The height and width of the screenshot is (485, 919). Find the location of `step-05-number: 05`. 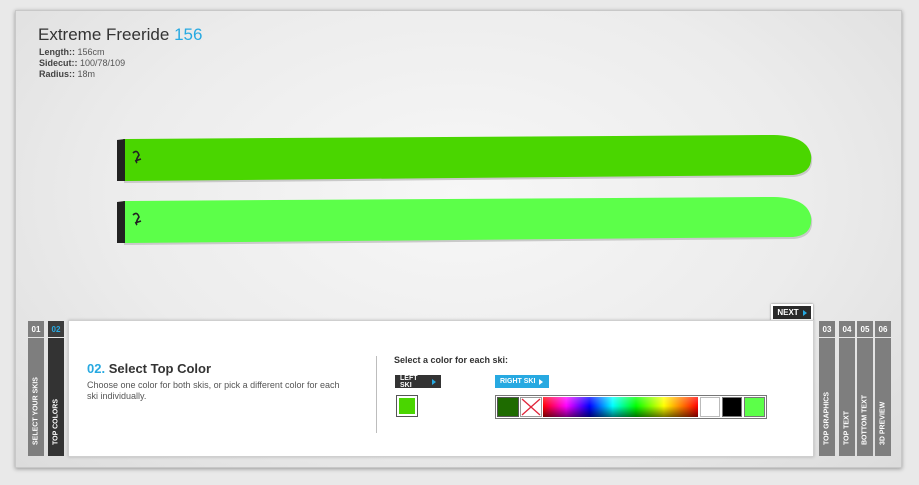

step-05-number: 05 is located at coordinates (865, 329).